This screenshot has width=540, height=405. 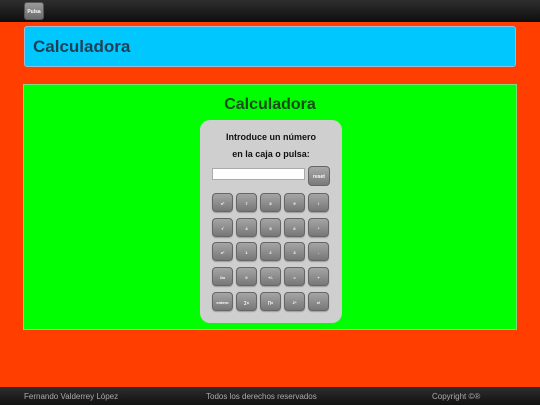 What do you see at coordinates (246, 301) in the screenshot?
I see `key-sum: ∑x` at bounding box center [246, 301].